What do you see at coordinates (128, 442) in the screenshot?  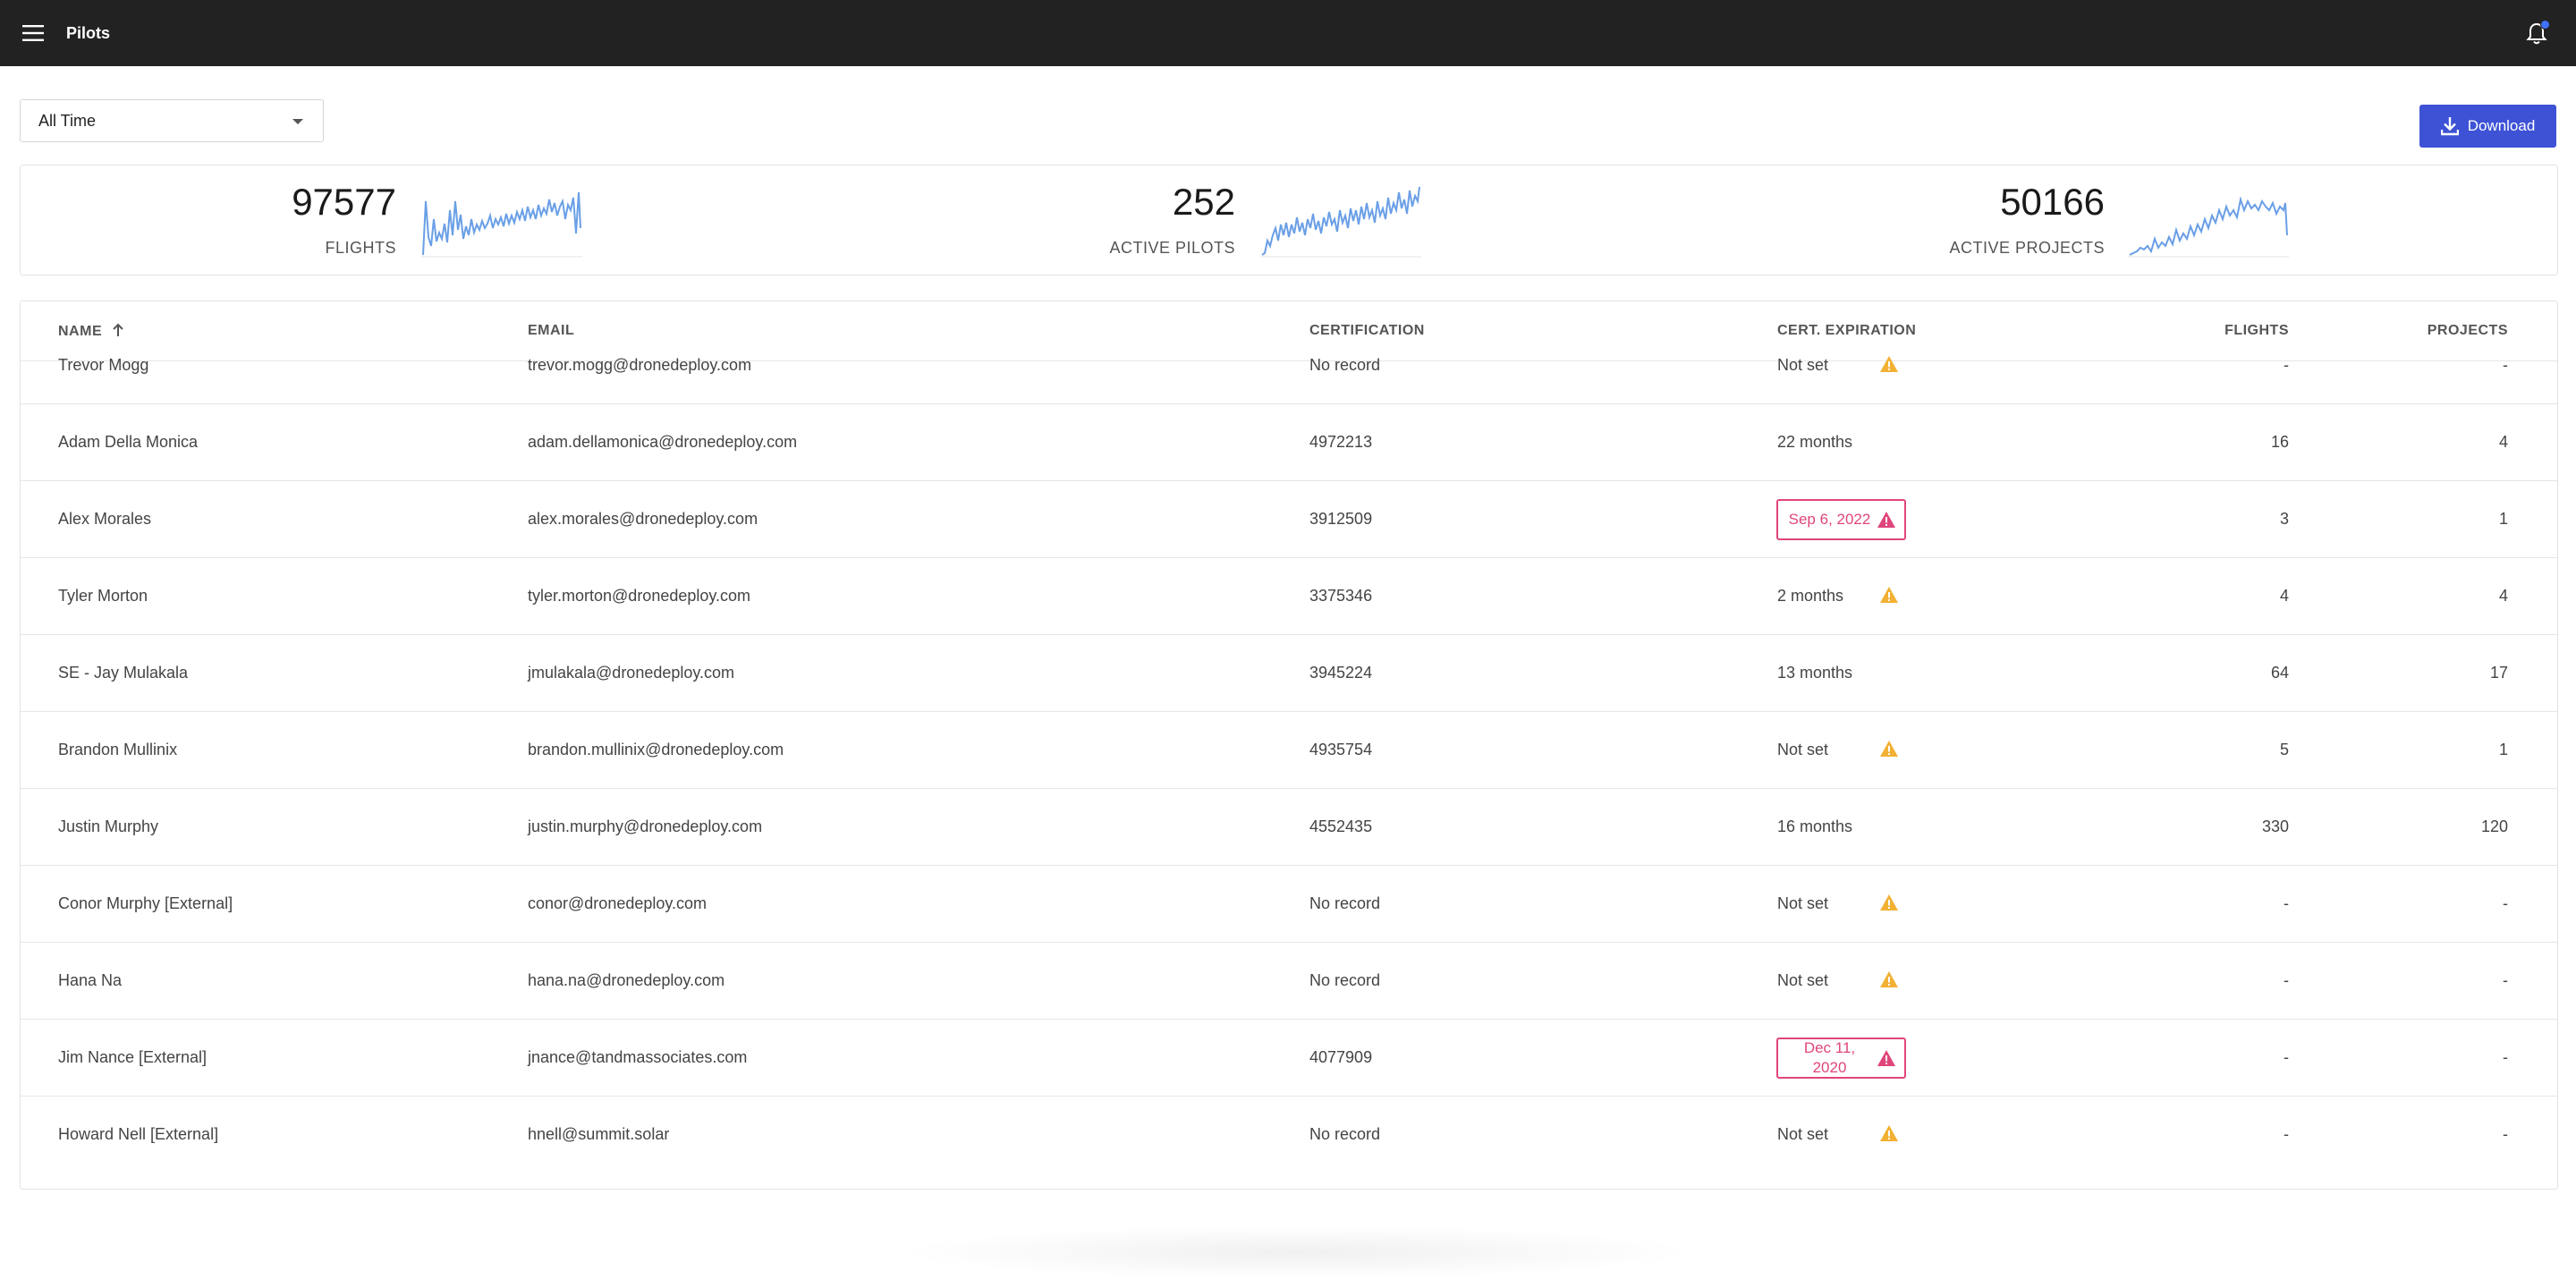 I see `pilot-name: Adam Della Monica` at bounding box center [128, 442].